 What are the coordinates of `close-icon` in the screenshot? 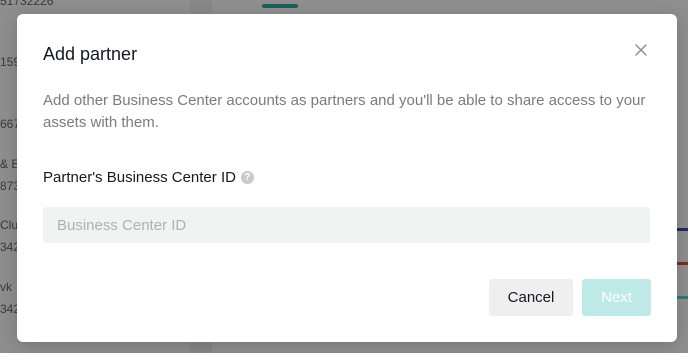 It's located at (641, 50).